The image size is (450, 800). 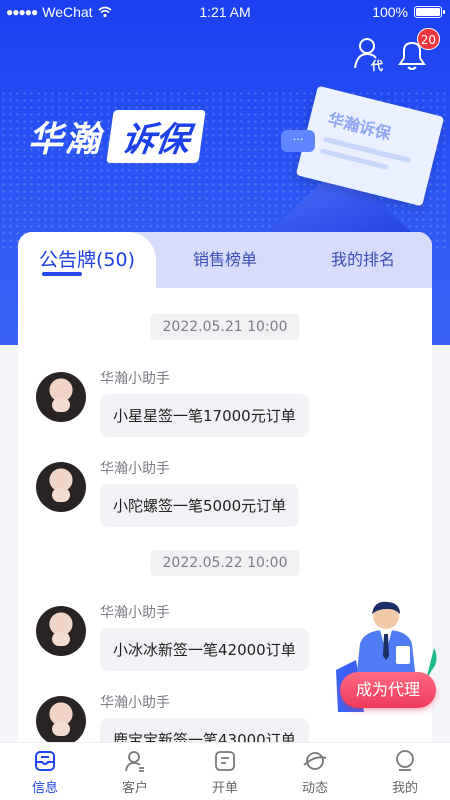 I want to click on become-agent-button: 成为代理, so click(x=388, y=690).